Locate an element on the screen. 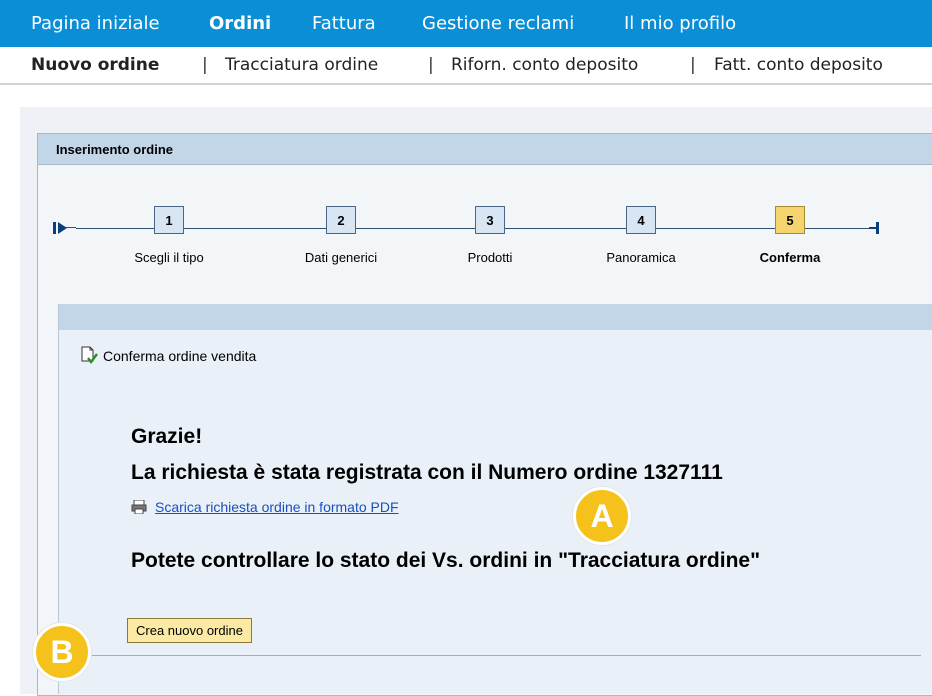 This screenshot has width=932, height=696. subnav-item-new-order: Nuovo ordine is located at coordinates (95, 65).